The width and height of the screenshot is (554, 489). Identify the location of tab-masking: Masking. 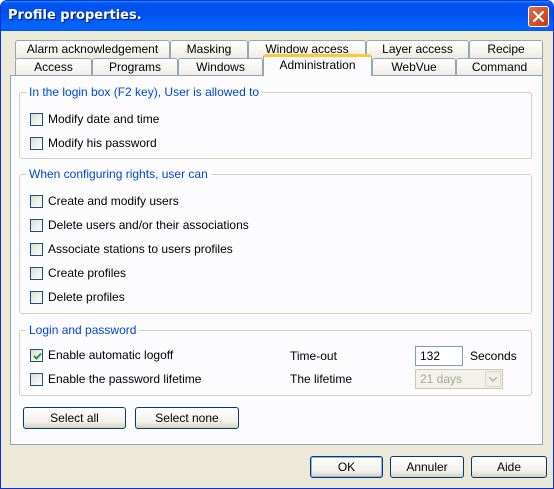
(209, 49).